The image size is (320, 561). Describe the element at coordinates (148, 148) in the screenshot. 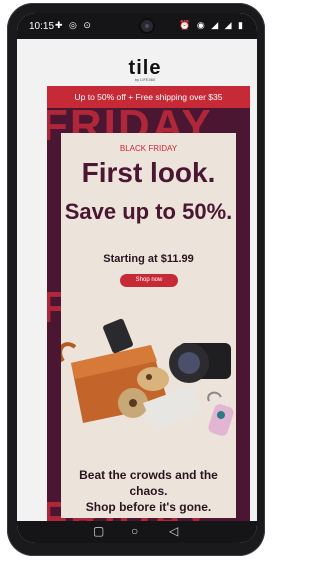

I see `eyebrow-label: BLACK FRIDAY` at that location.